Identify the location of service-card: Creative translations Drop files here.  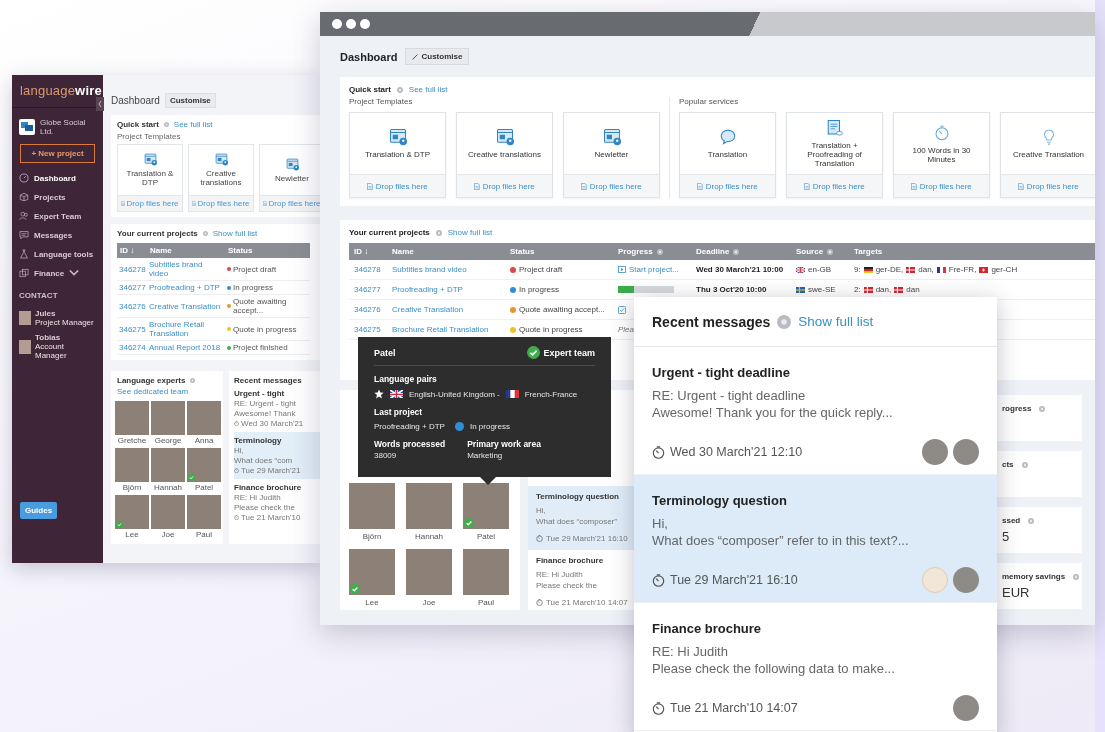
(504, 155).